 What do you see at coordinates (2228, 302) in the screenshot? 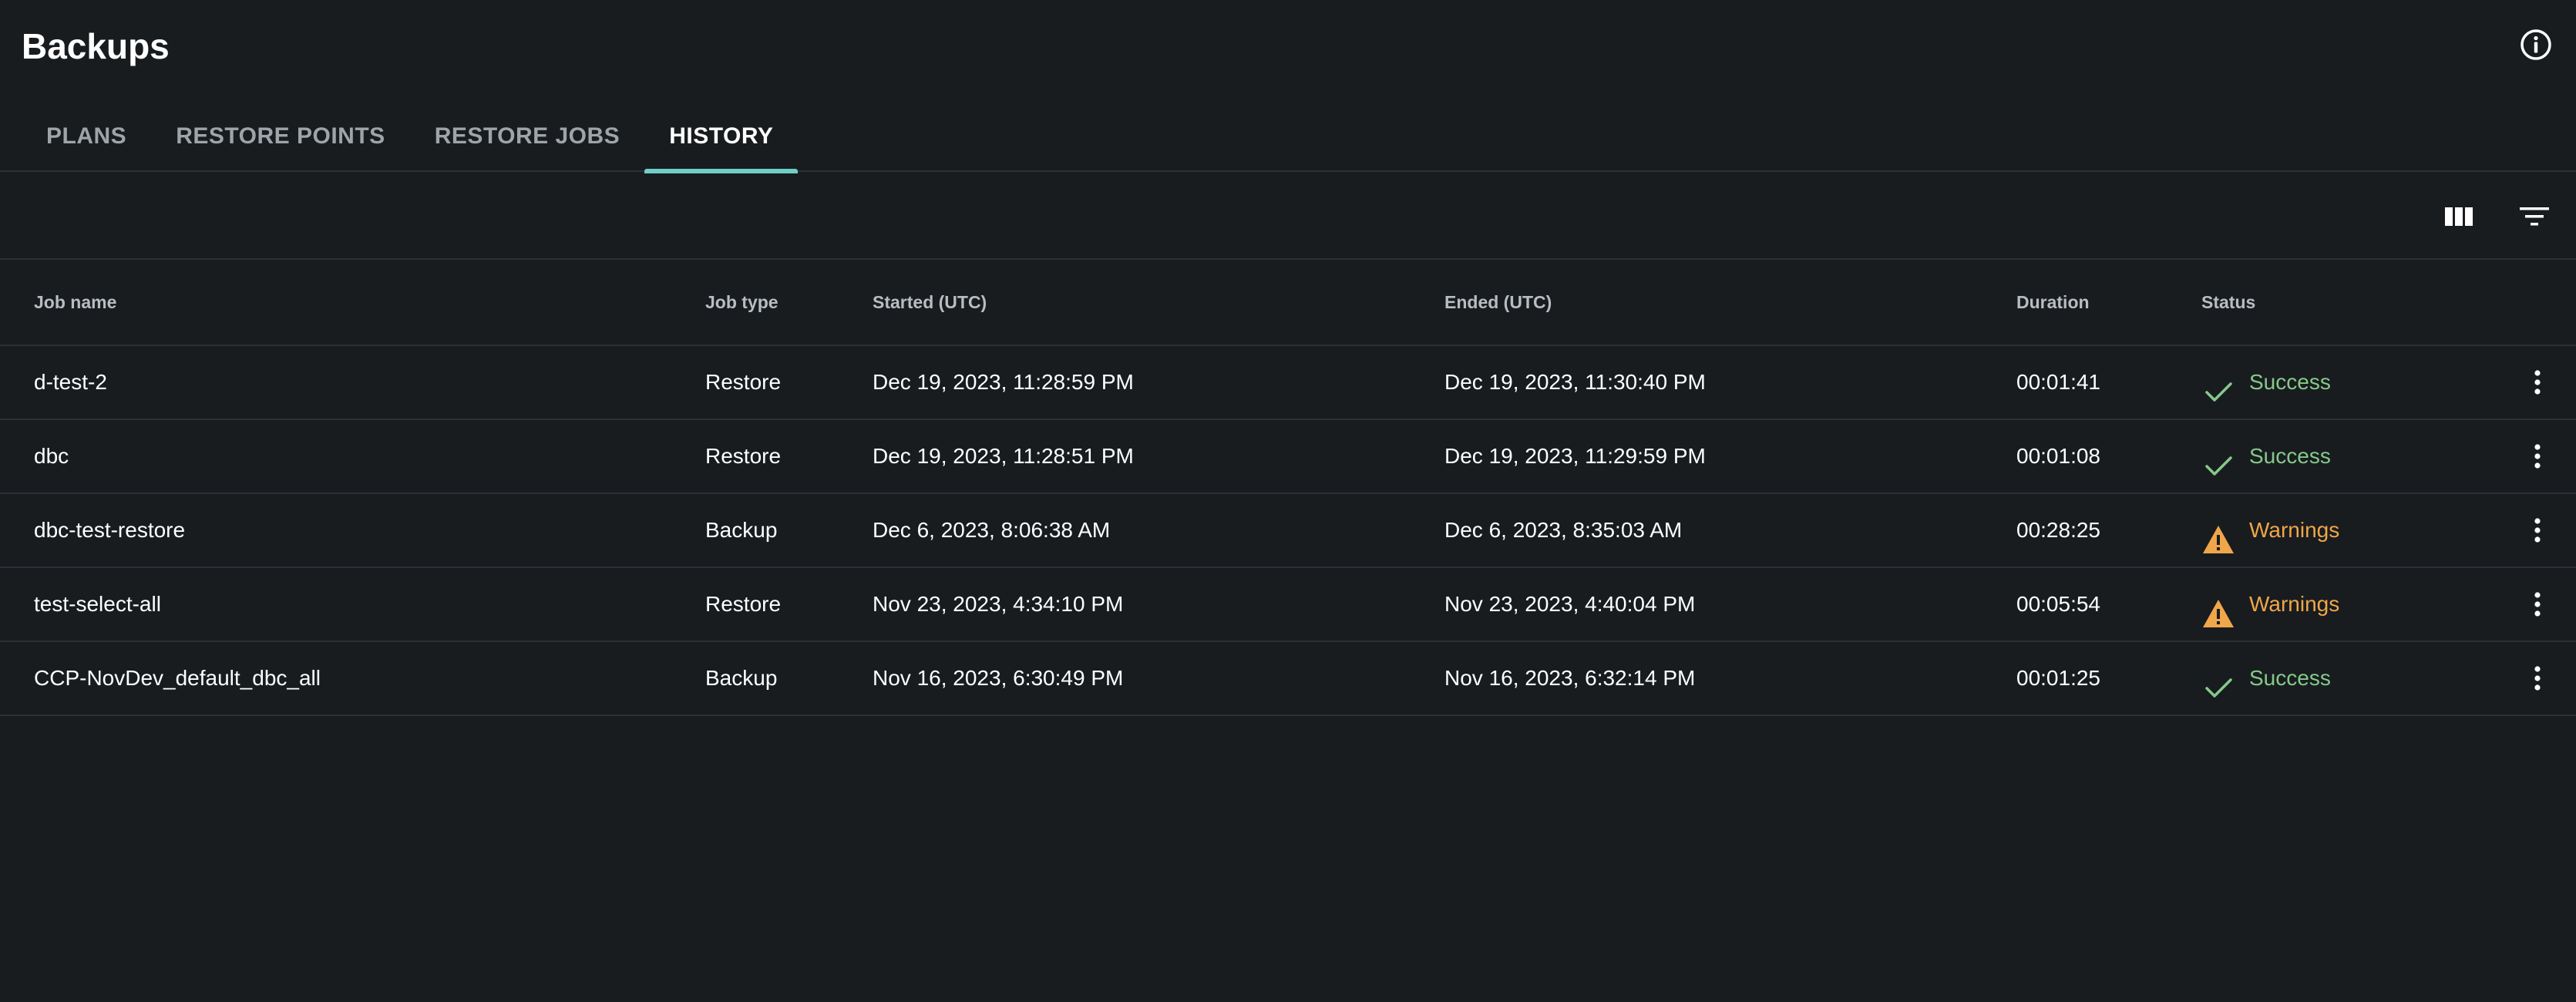
I see `column-header-status: Status` at bounding box center [2228, 302].